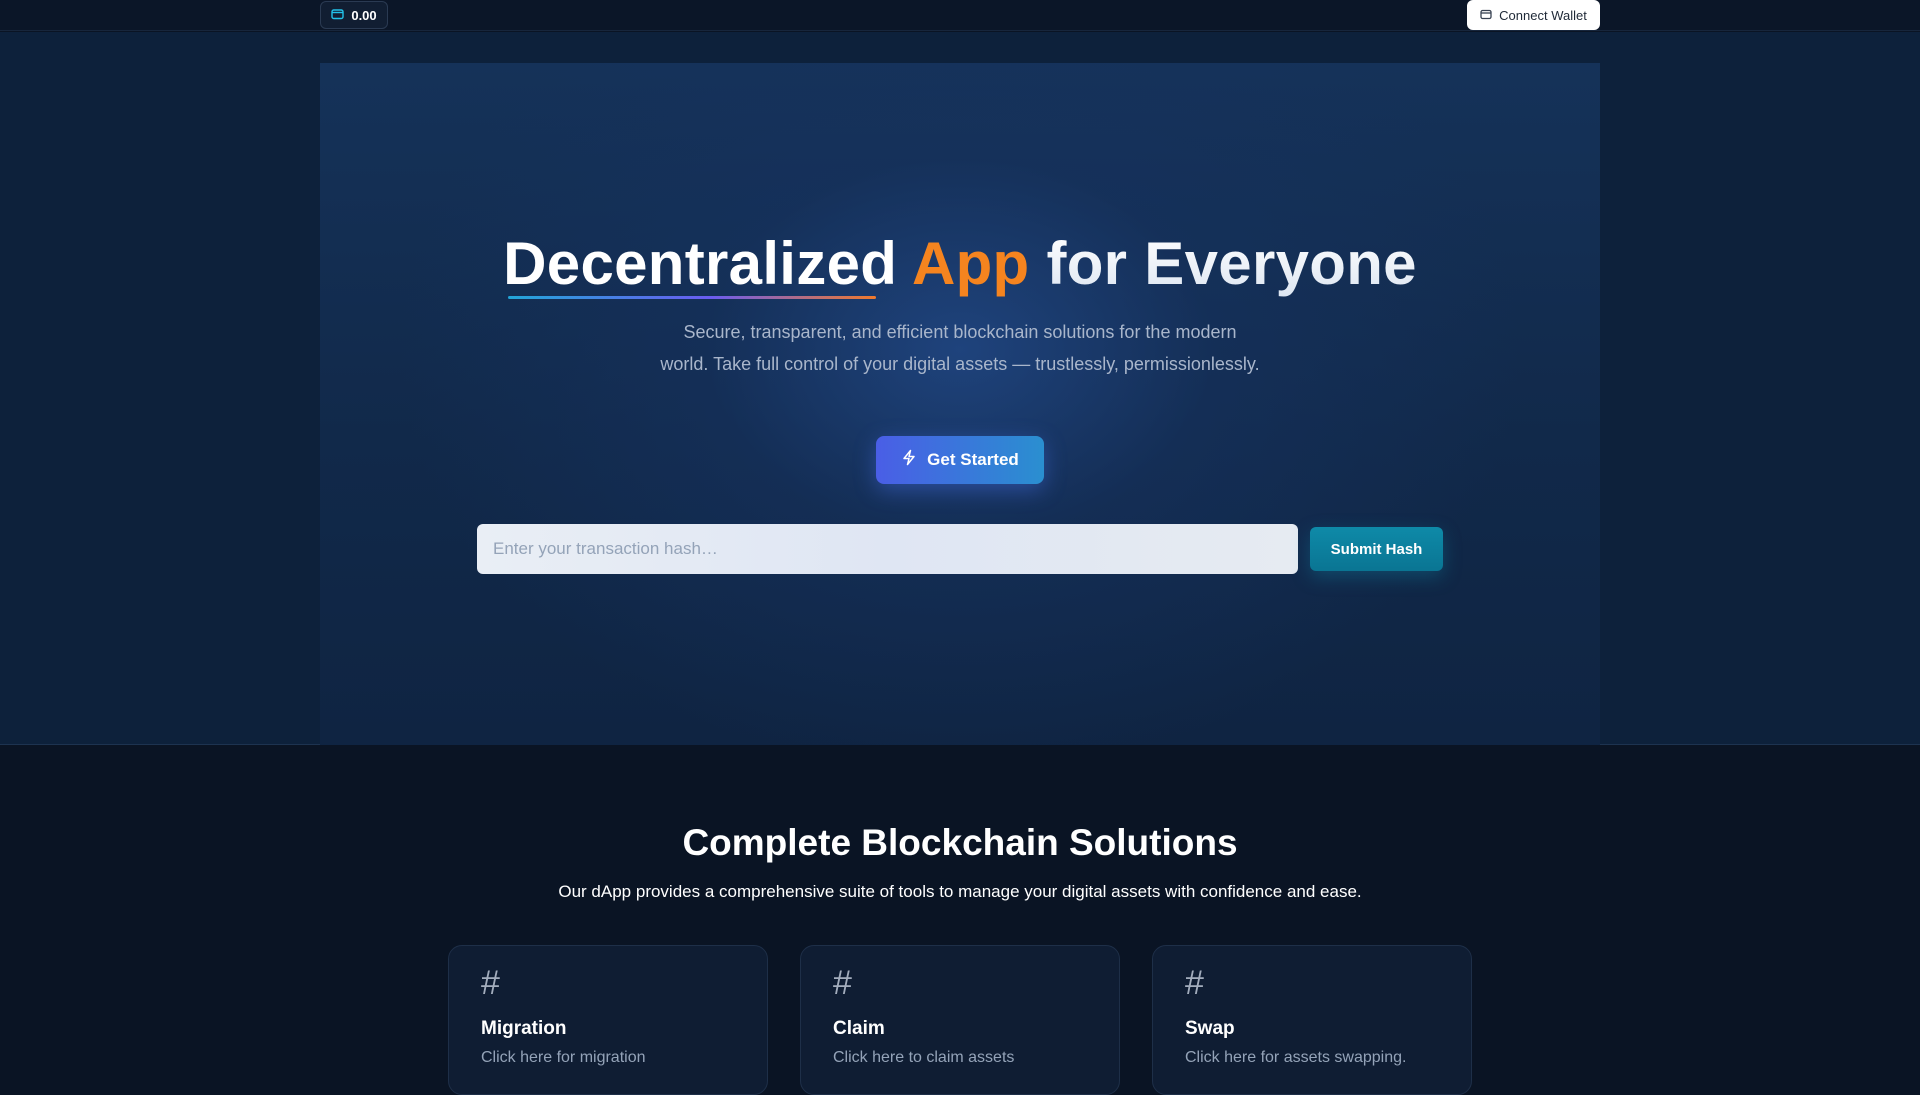 Image resolution: width=1920 pixels, height=1095 pixels. I want to click on hero-title-part1: Decentralized, so click(700, 263).